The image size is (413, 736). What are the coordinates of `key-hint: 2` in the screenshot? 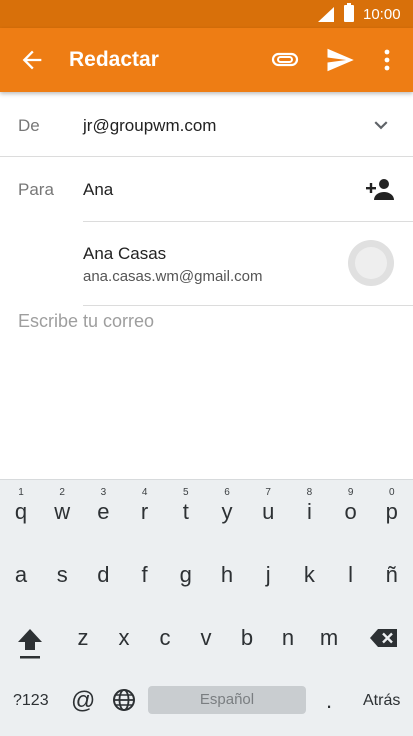 It's located at (62, 492).